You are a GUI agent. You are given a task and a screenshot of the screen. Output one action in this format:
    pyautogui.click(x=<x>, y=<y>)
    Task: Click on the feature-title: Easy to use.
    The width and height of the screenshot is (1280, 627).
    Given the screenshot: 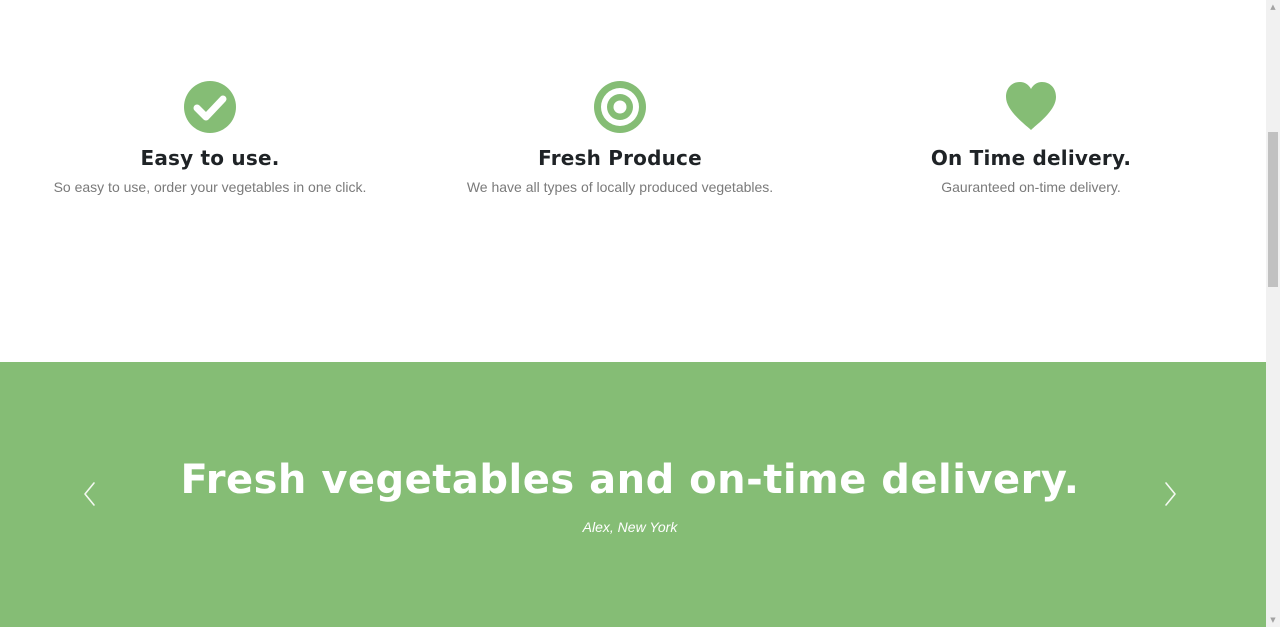 What is the action you would take?
    pyautogui.click(x=210, y=158)
    